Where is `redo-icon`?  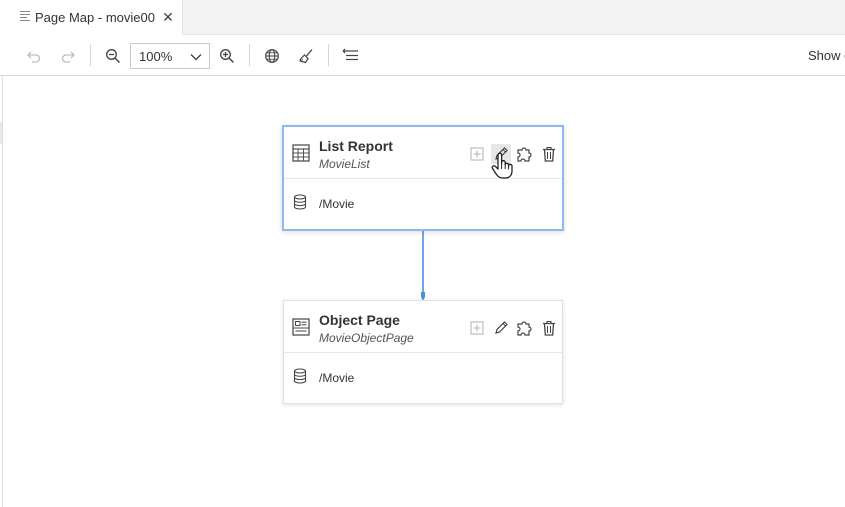 redo-icon is located at coordinates (68, 57).